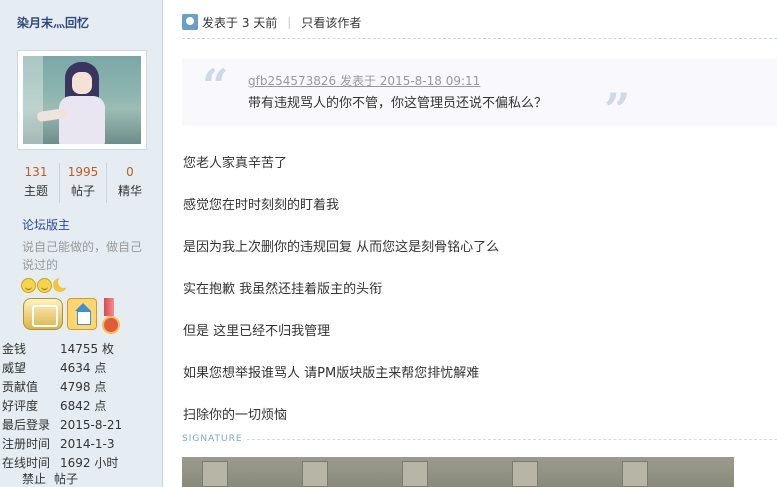 This screenshot has height=487, width=777. What do you see at coordinates (26, 444) in the screenshot?
I see `info-label: 注册时间` at bounding box center [26, 444].